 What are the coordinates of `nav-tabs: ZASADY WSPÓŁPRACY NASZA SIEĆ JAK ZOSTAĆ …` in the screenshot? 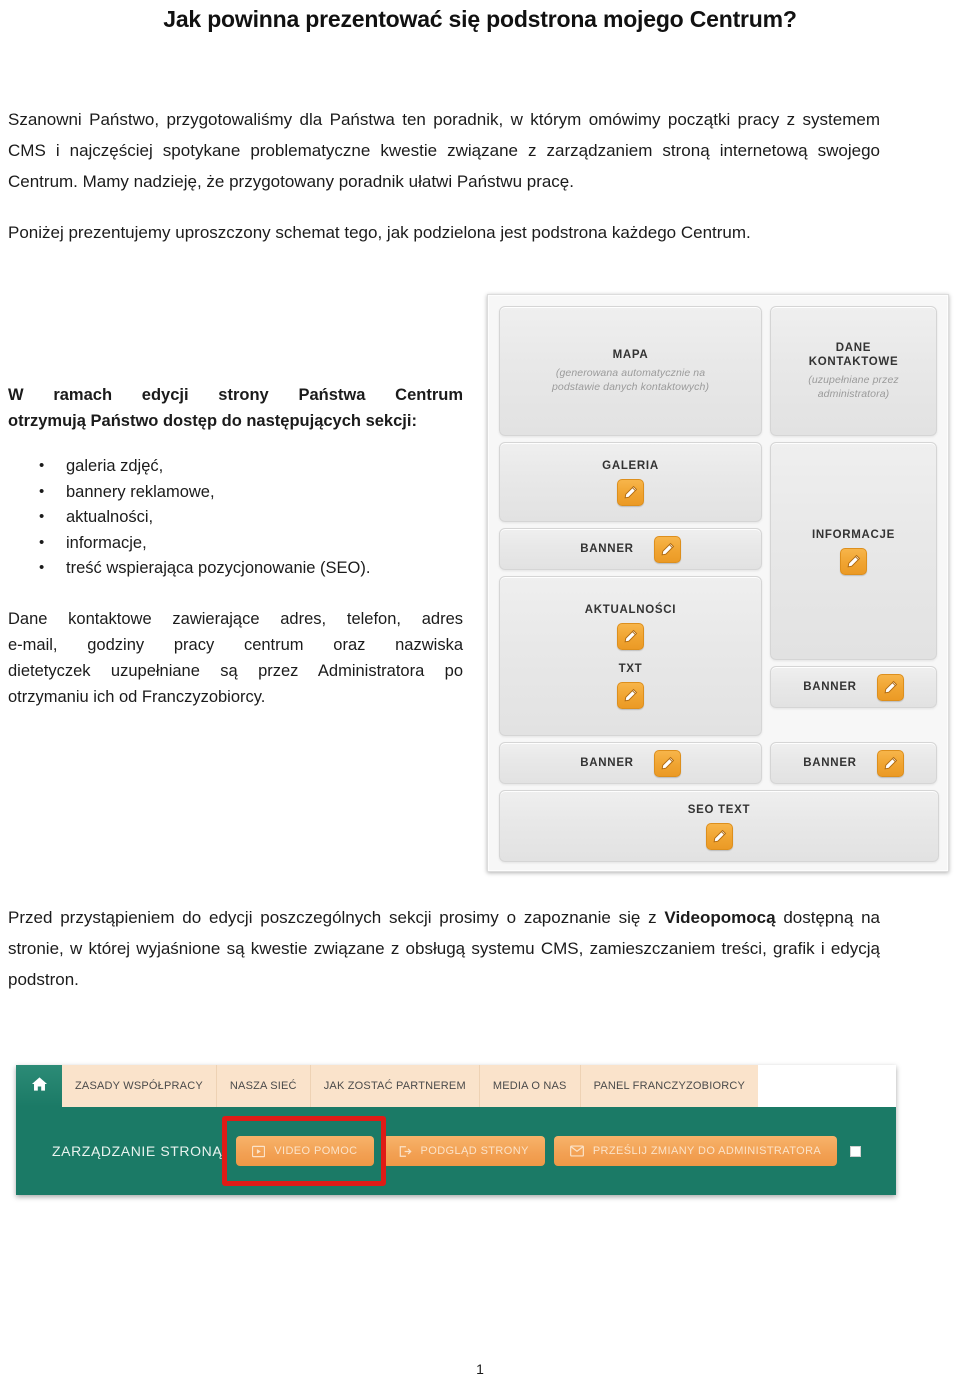 It's located at (410, 1086).